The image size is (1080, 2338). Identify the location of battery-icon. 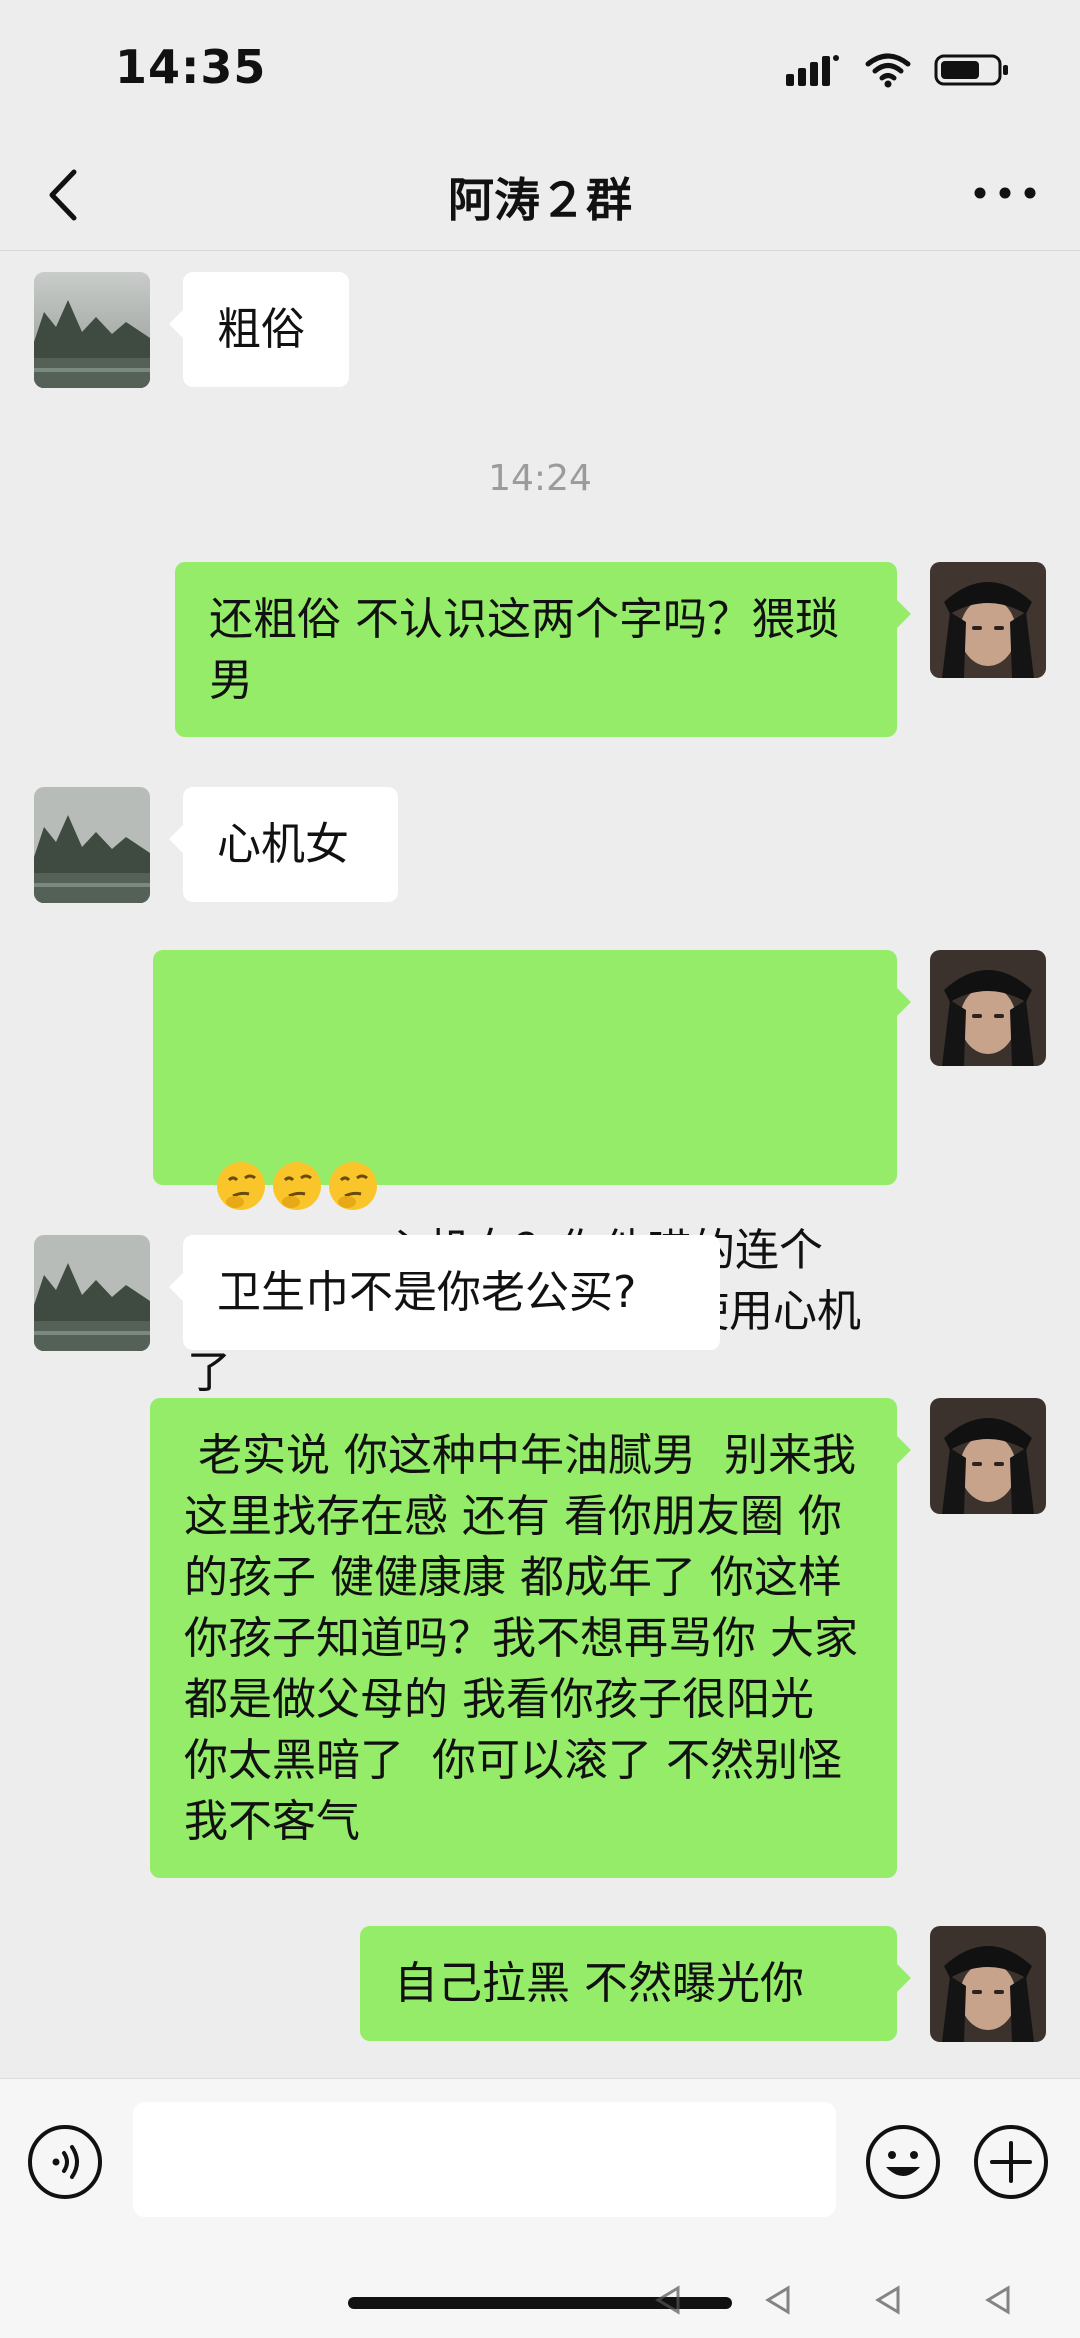
(971, 70).